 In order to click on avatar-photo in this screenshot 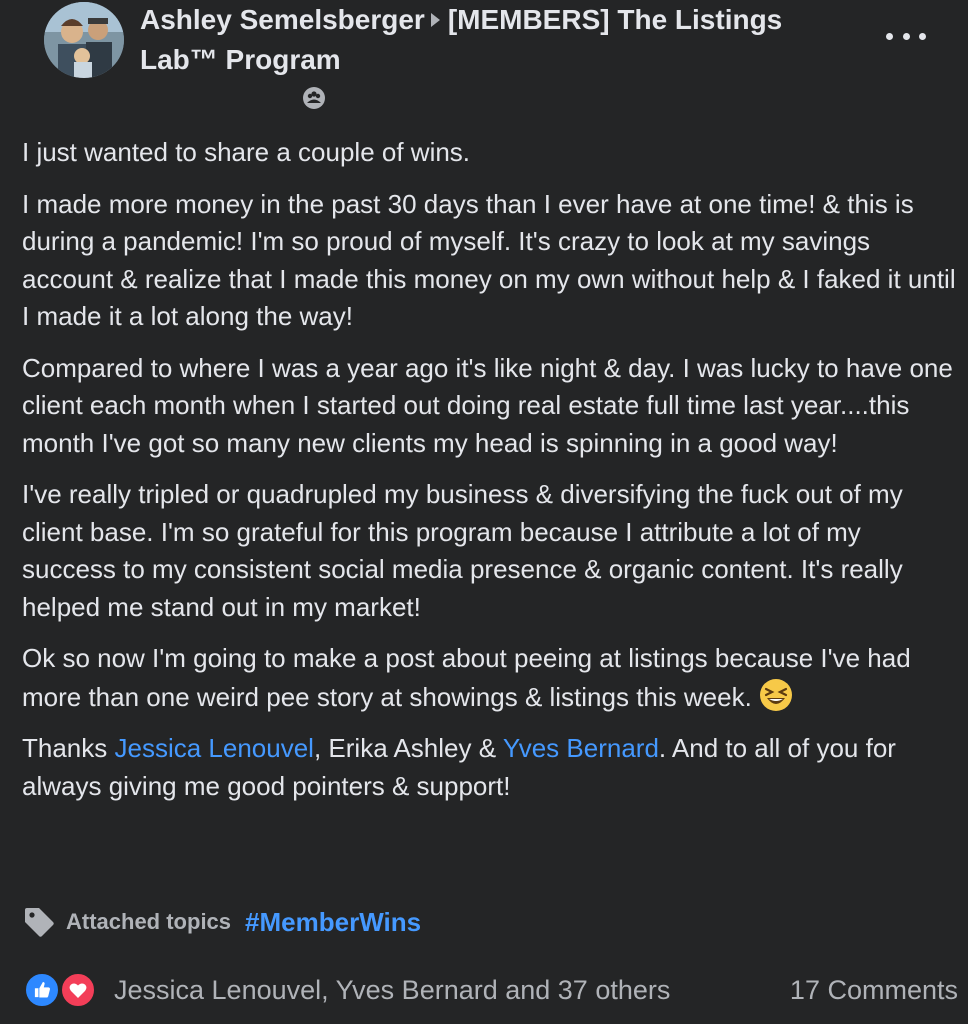, I will do `click(84, 40)`.